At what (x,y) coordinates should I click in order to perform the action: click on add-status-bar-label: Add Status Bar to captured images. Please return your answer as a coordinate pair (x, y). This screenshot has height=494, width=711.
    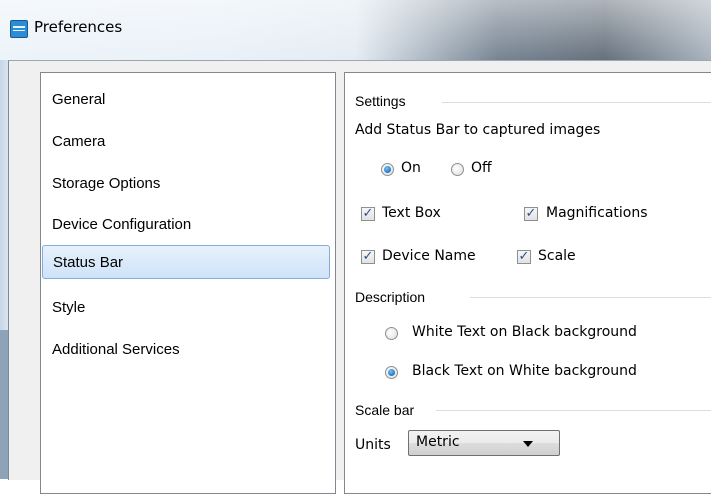
    Looking at the image, I should click on (478, 130).